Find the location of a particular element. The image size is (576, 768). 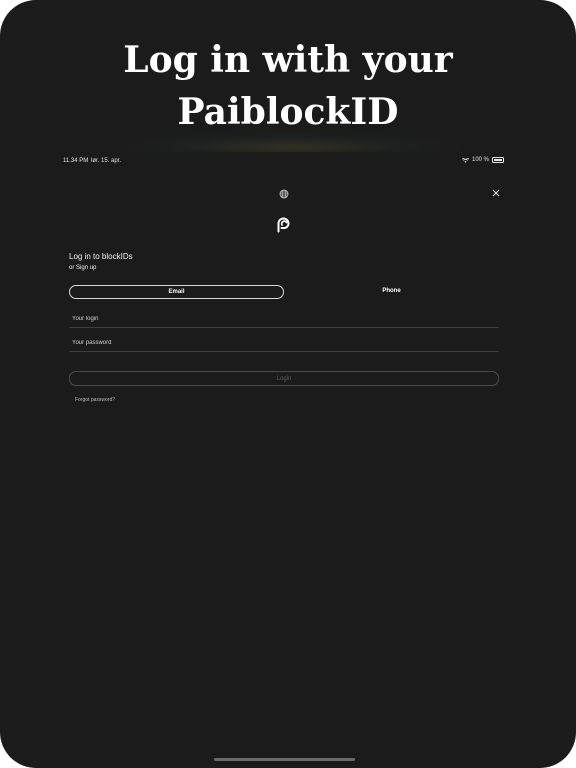

wifi-icon is located at coordinates (465, 160).